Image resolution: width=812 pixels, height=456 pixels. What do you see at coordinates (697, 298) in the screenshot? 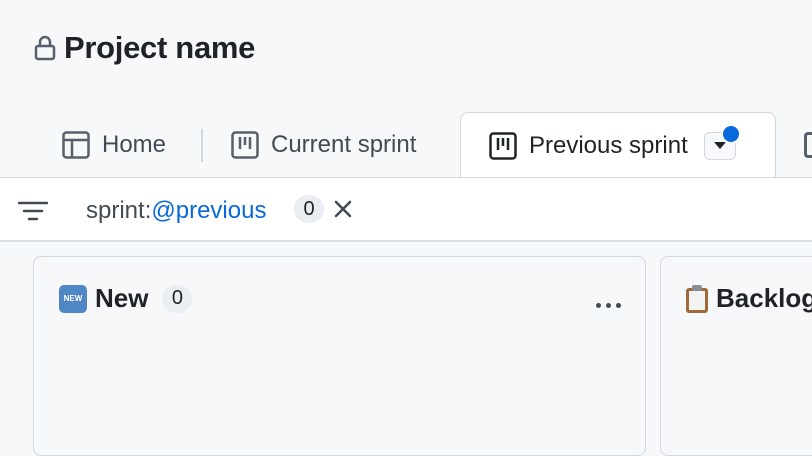
I see `clipboard-emoji-icon` at bounding box center [697, 298].